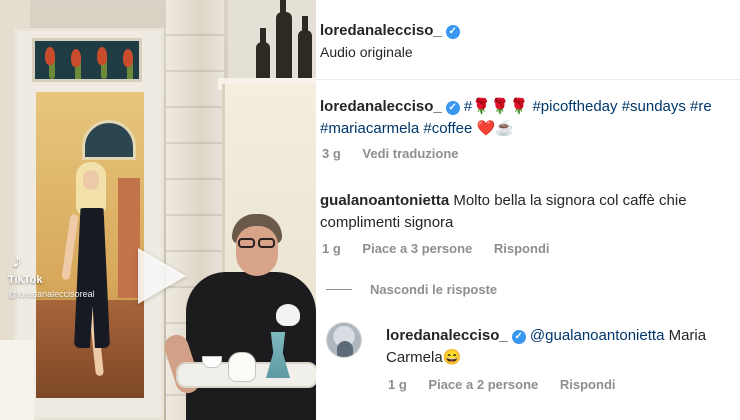 The height and width of the screenshot is (420, 740). What do you see at coordinates (588, 384) in the screenshot?
I see `reply-reply-button: Rispondi` at bounding box center [588, 384].